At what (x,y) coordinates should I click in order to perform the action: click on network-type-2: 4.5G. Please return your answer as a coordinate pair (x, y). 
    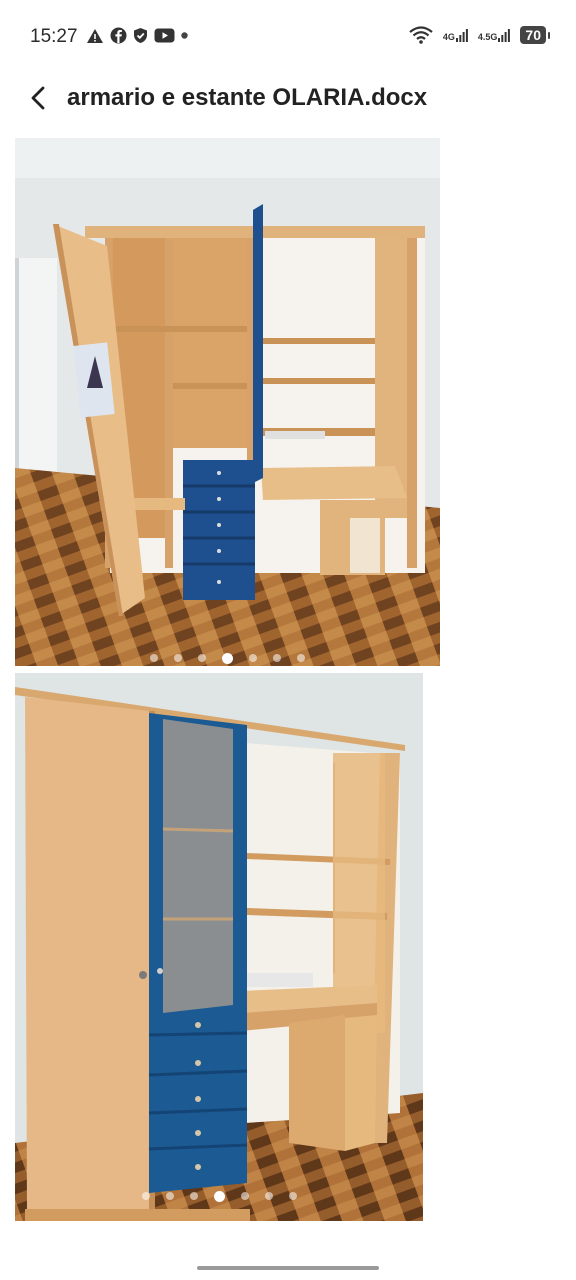
    Looking at the image, I should click on (487, 37).